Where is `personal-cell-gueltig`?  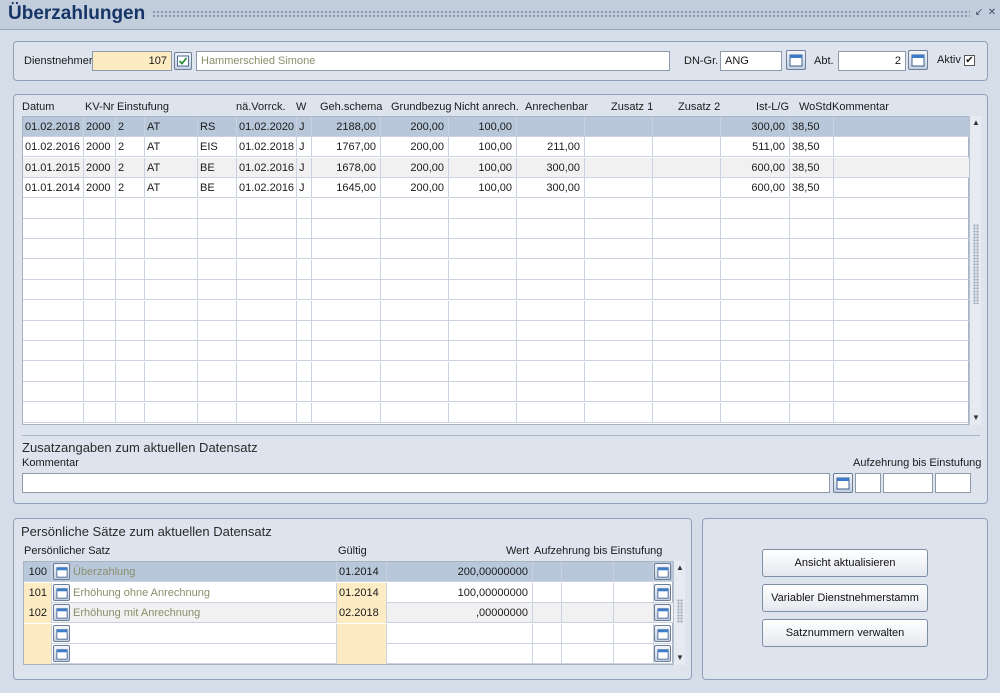
personal-cell-gueltig is located at coordinates (362, 633).